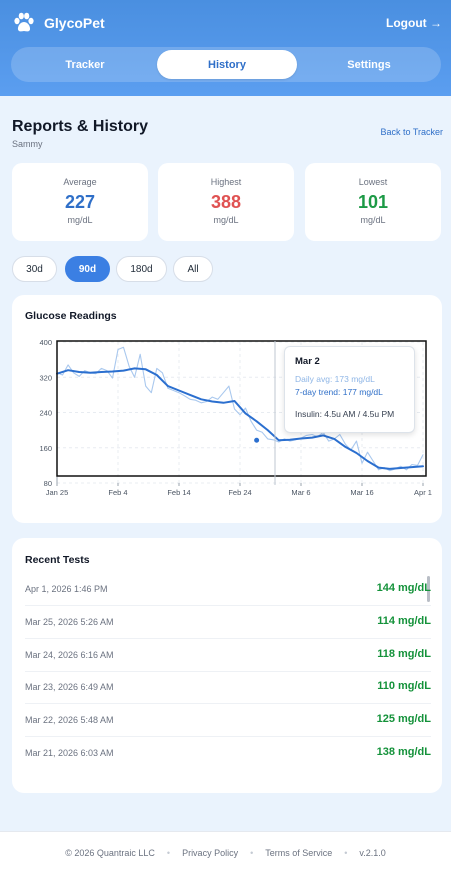 This screenshot has width=451, height=873. What do you see at coordinates (403, 719) in the screenshot?
I see `test-value: 125 mg/dL` at bounding box center [403, 719].